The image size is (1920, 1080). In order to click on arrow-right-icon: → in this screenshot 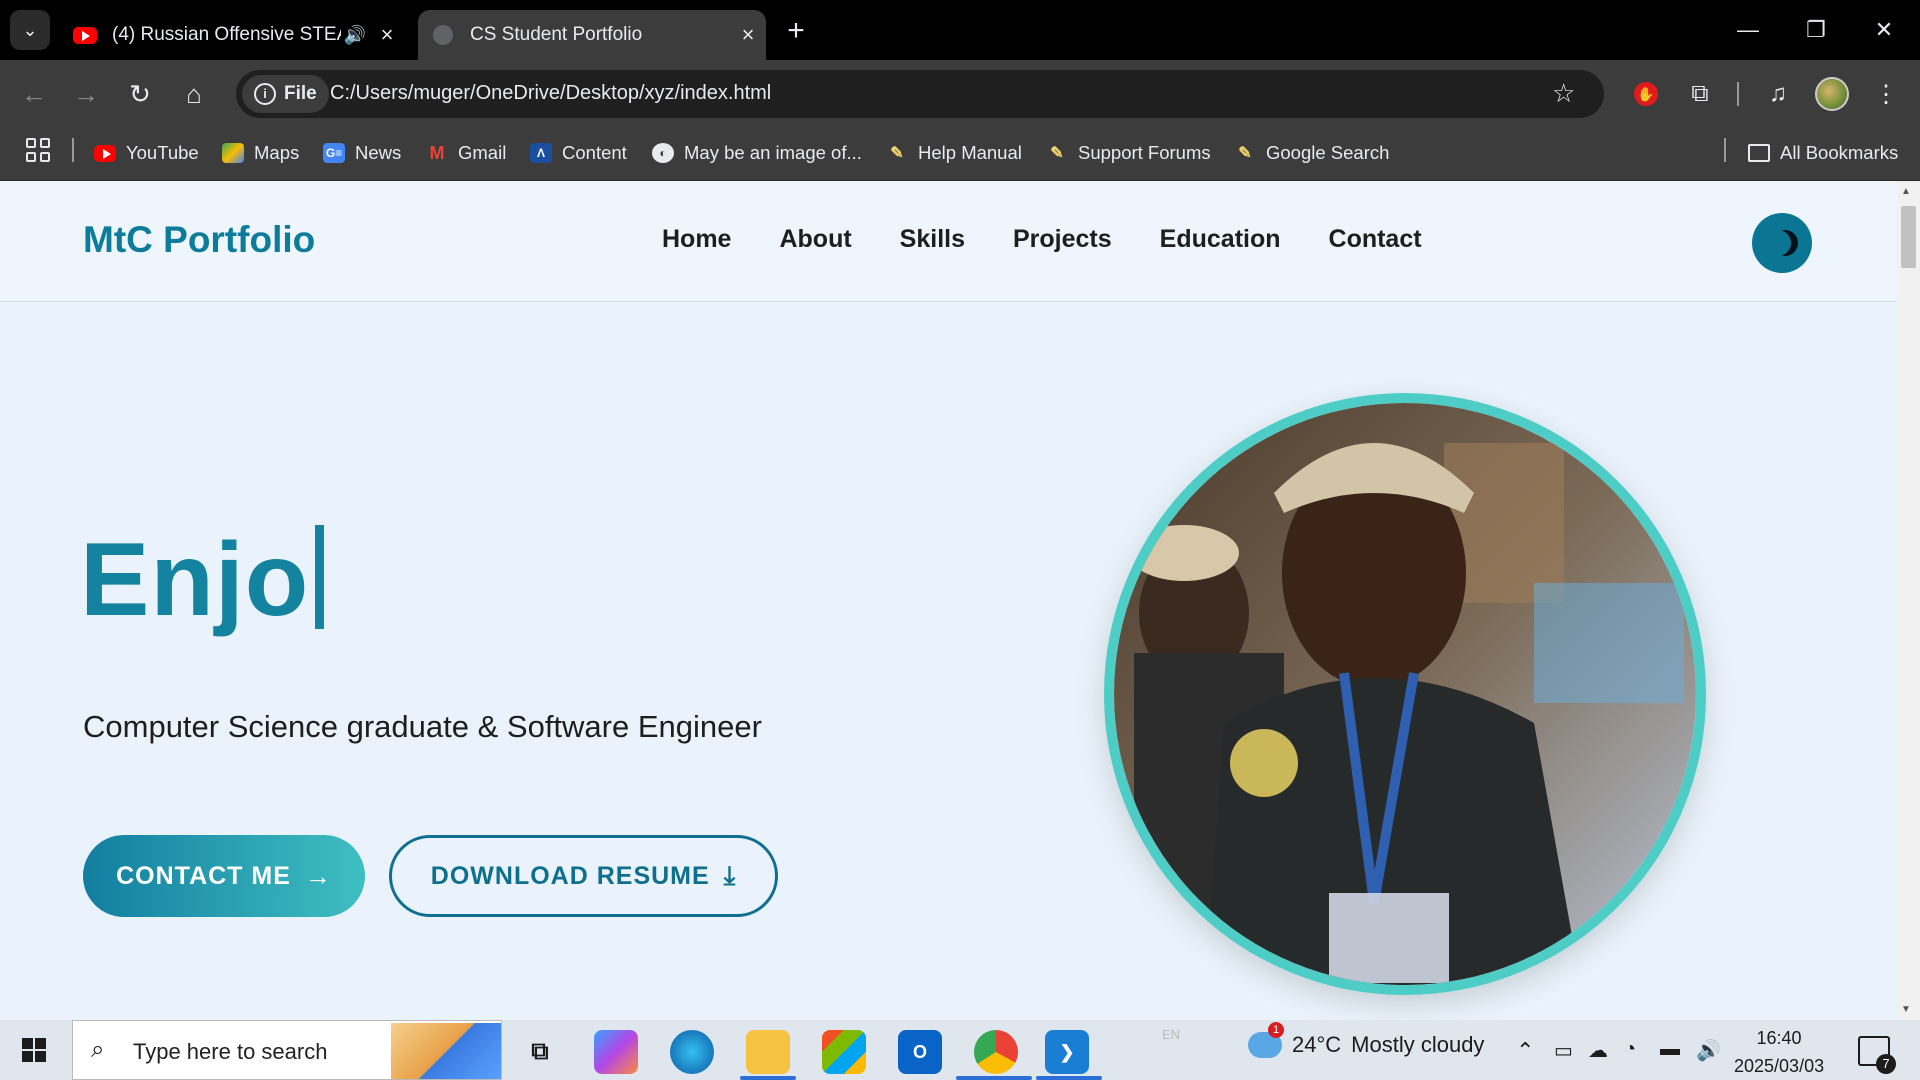, I will do `click(318, 875)`.